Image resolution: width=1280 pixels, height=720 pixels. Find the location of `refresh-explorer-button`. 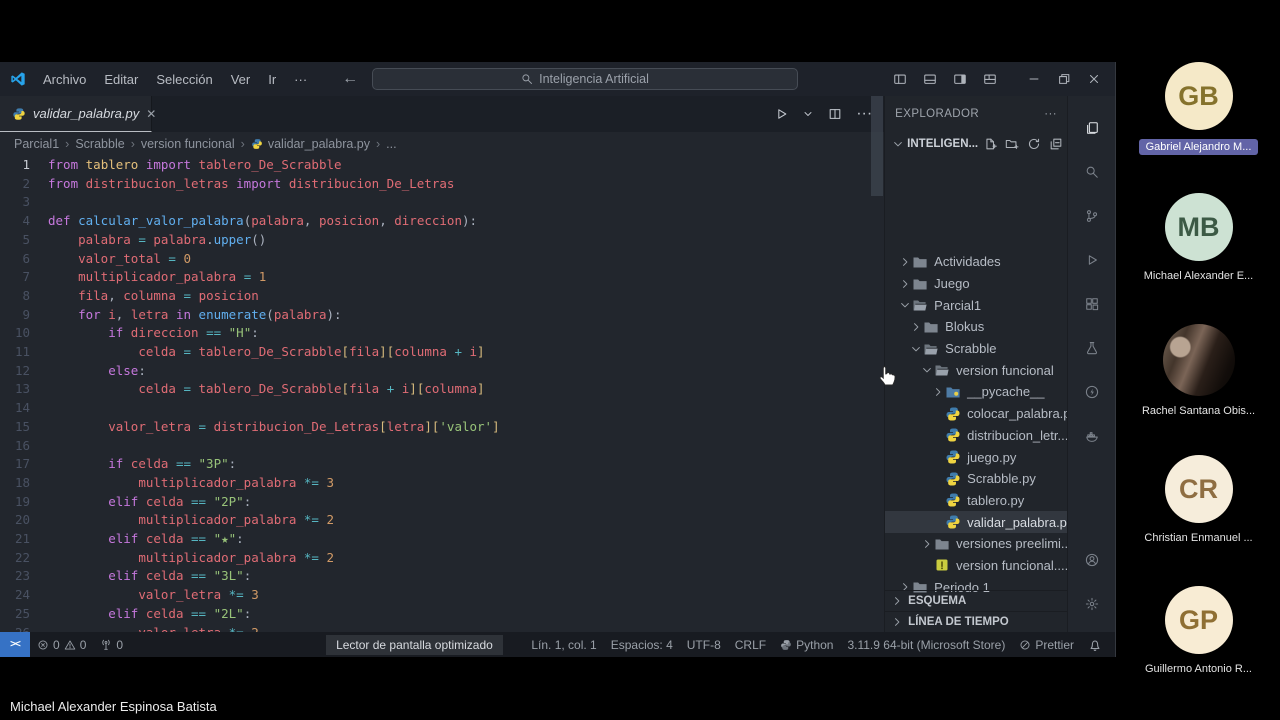

refresh-explorer-button is located at coordinates (1034, 144).